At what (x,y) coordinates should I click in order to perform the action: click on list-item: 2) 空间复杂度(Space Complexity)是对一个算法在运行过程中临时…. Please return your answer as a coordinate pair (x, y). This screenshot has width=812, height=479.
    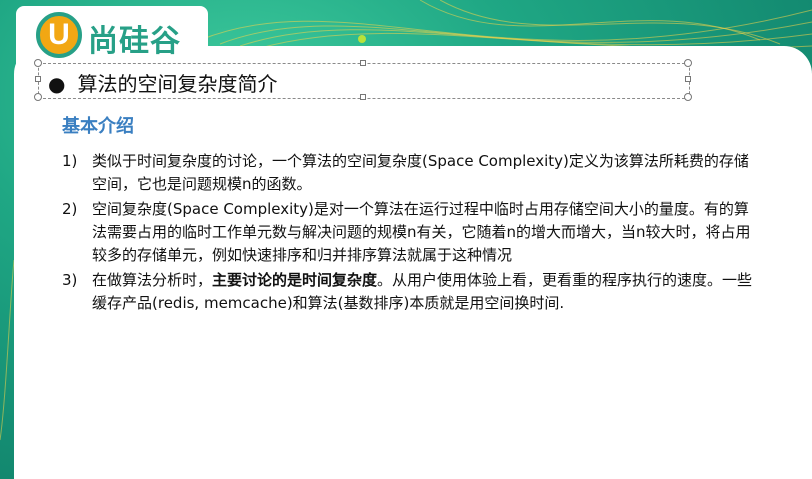
    Looking at the image, I should click on (412, 232).